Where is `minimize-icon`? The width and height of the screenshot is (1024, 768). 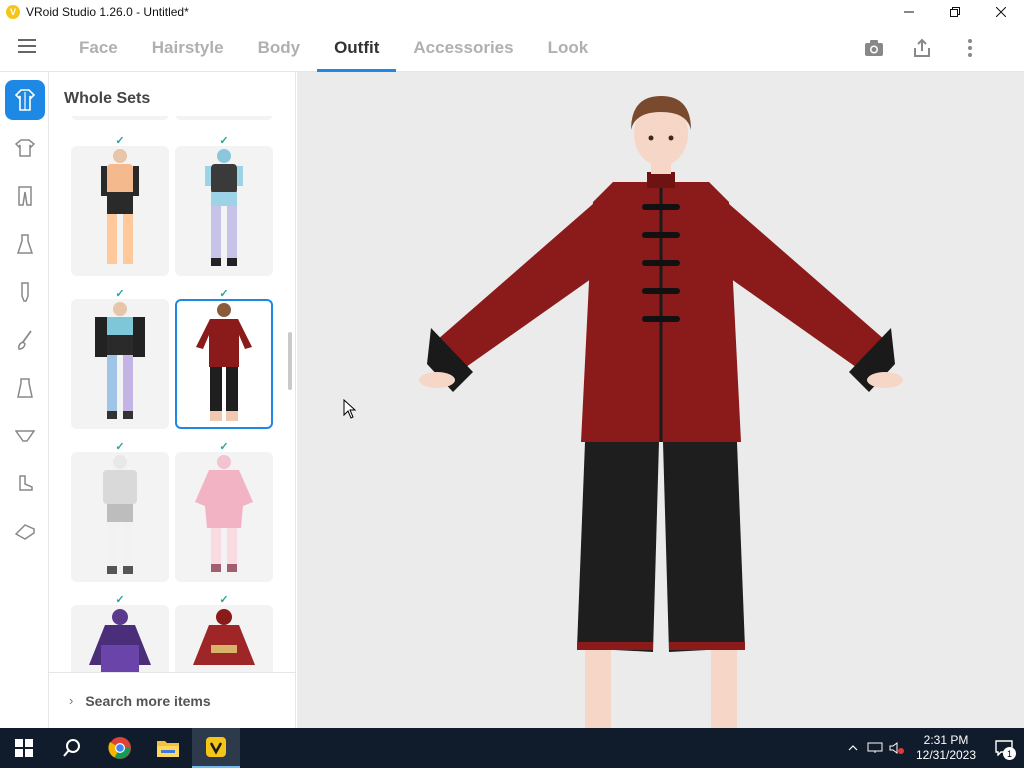
minimize-icon is located at coordinates (909, 11).